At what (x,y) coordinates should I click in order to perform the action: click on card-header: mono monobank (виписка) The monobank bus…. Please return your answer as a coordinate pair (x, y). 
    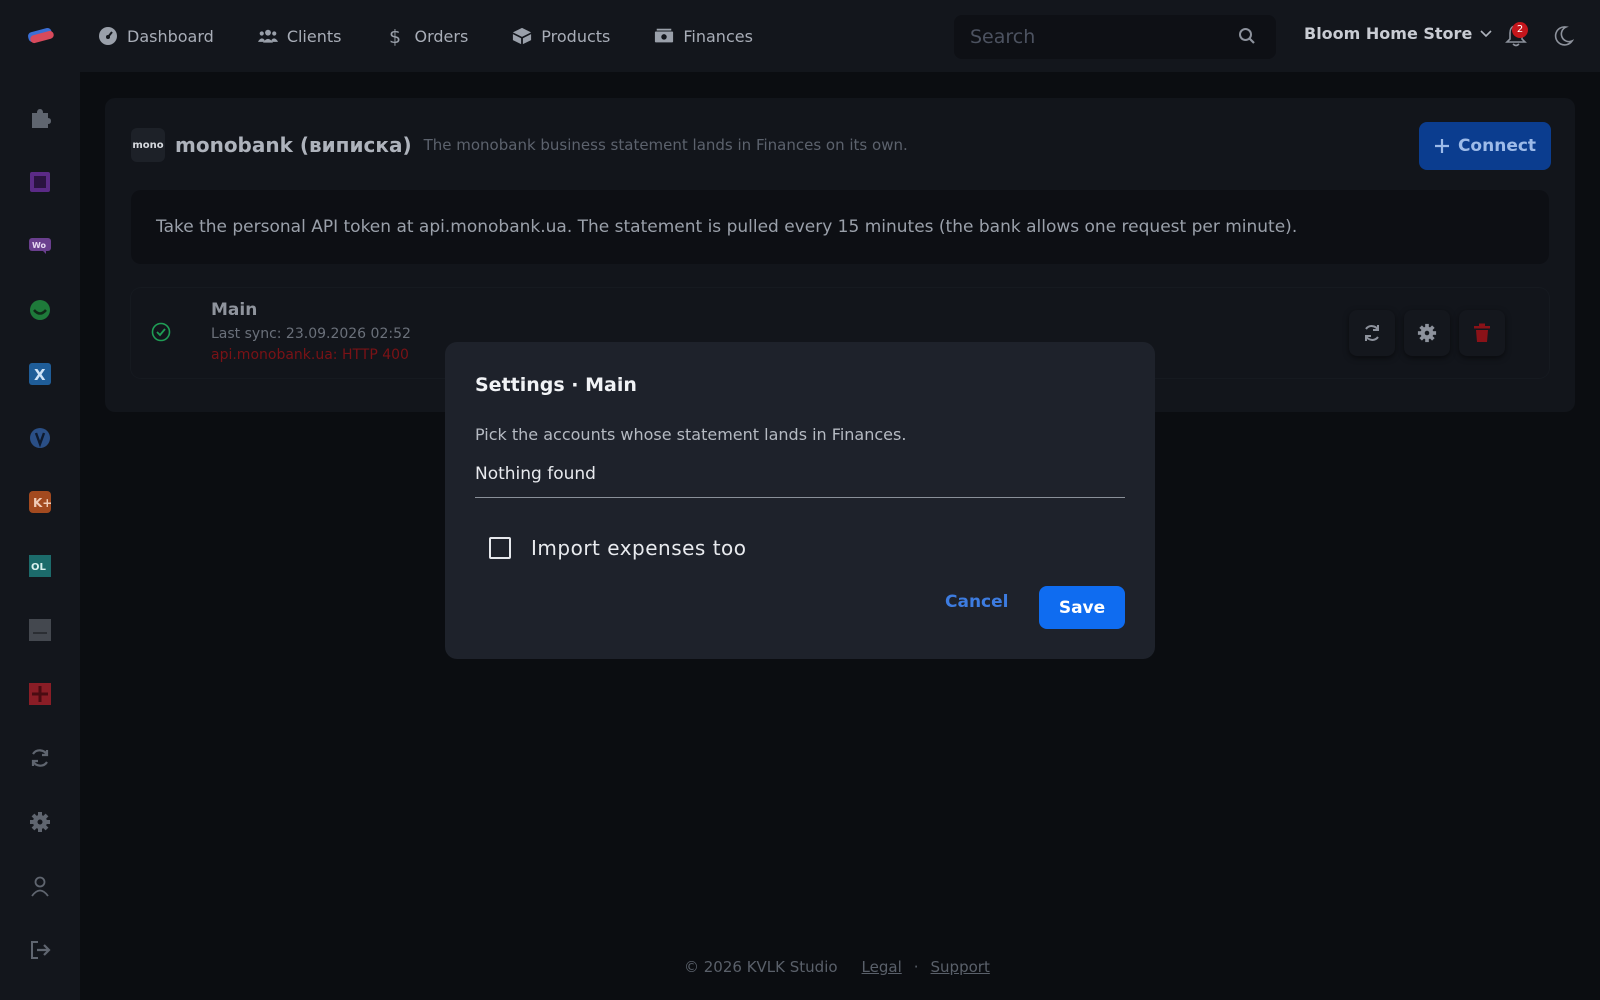
    Looking at the image, I should click on (519, 145).